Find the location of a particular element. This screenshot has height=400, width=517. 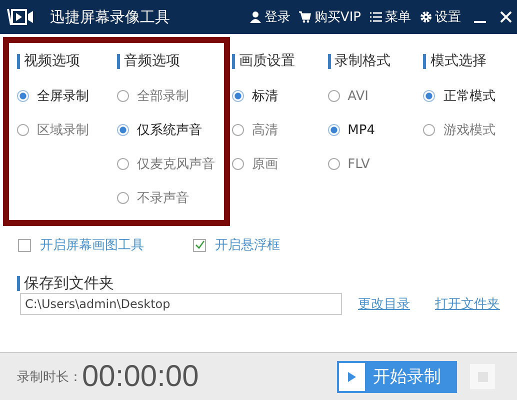

user-icon is located at coordinates (256, 17).